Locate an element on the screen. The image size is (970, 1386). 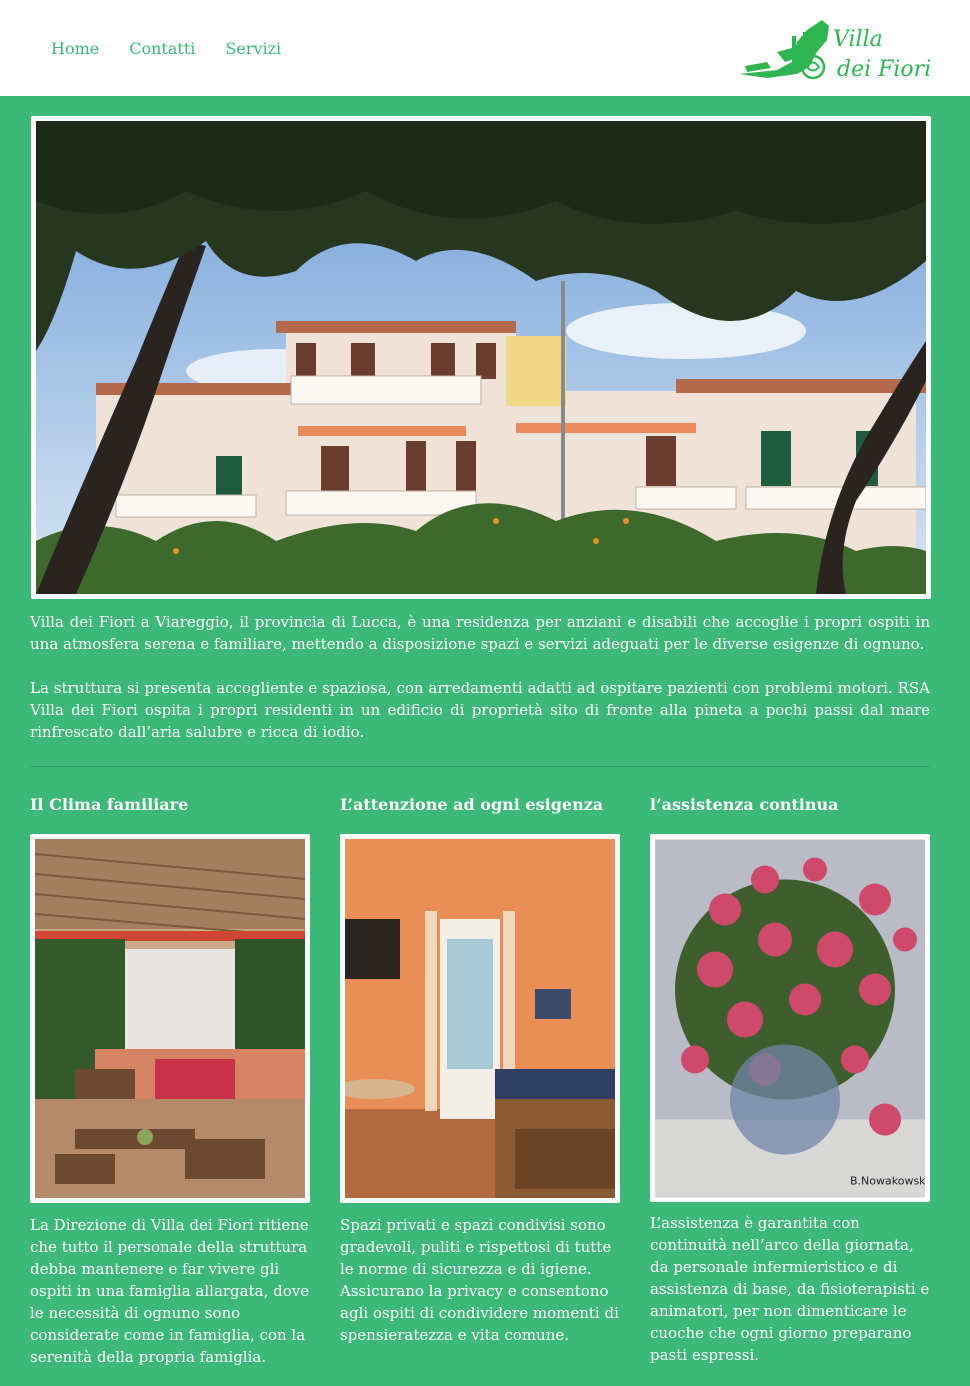
feature-title: L’attenzione ad ogni esigenza is located at coordinates (472, 804).